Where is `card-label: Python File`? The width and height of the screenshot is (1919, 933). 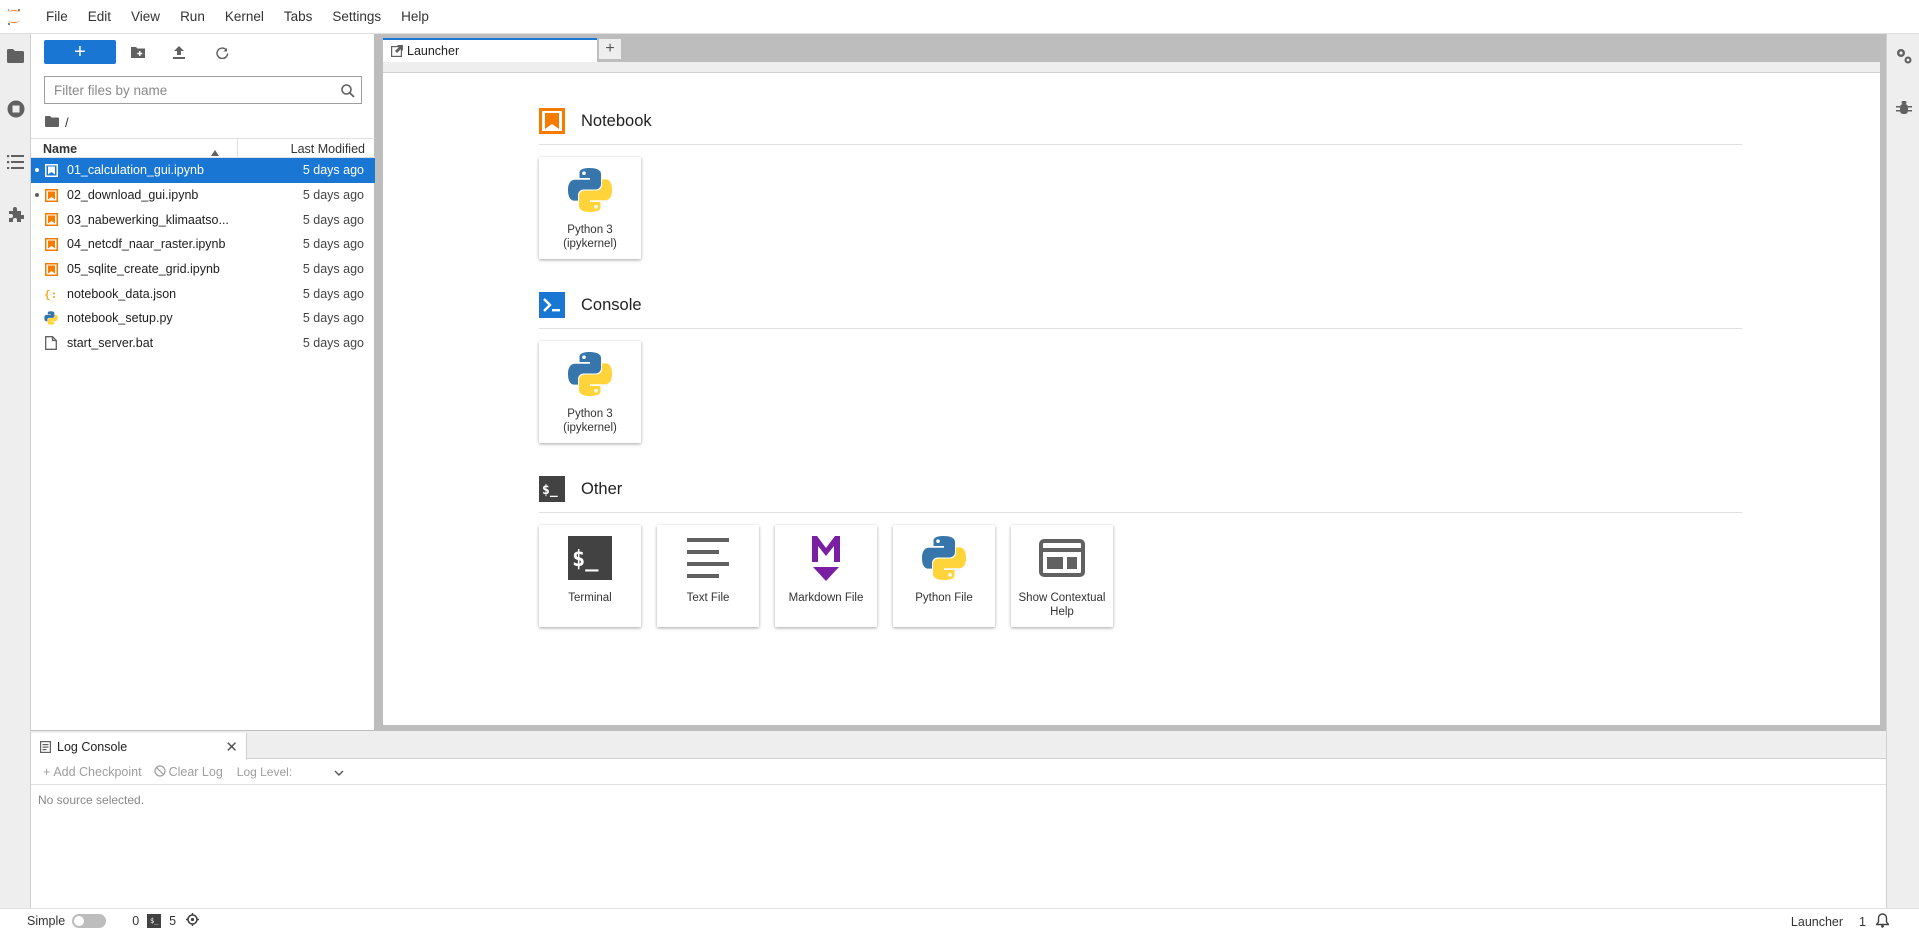
card-label: Python File is located at coordinates (944, 598).